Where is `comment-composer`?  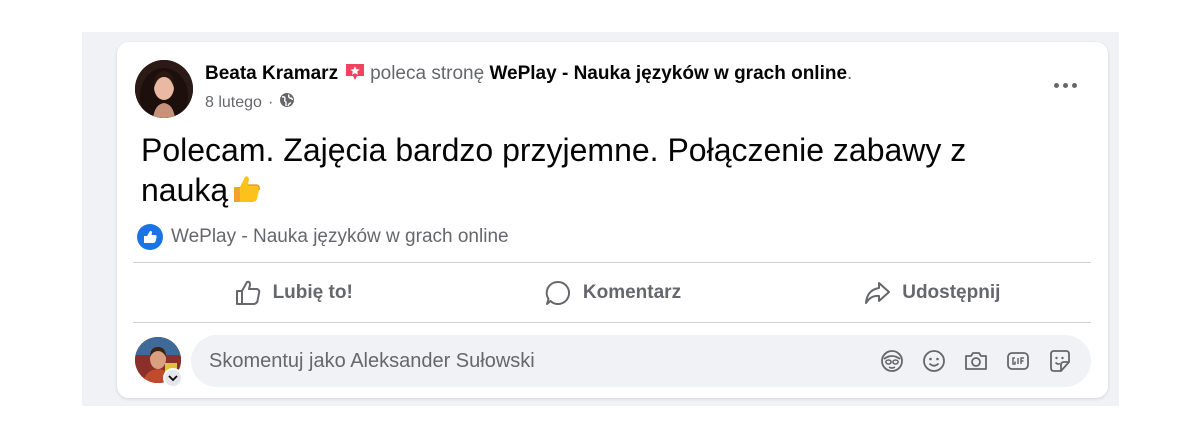
comment-composer is located at coordinates (641, 361).